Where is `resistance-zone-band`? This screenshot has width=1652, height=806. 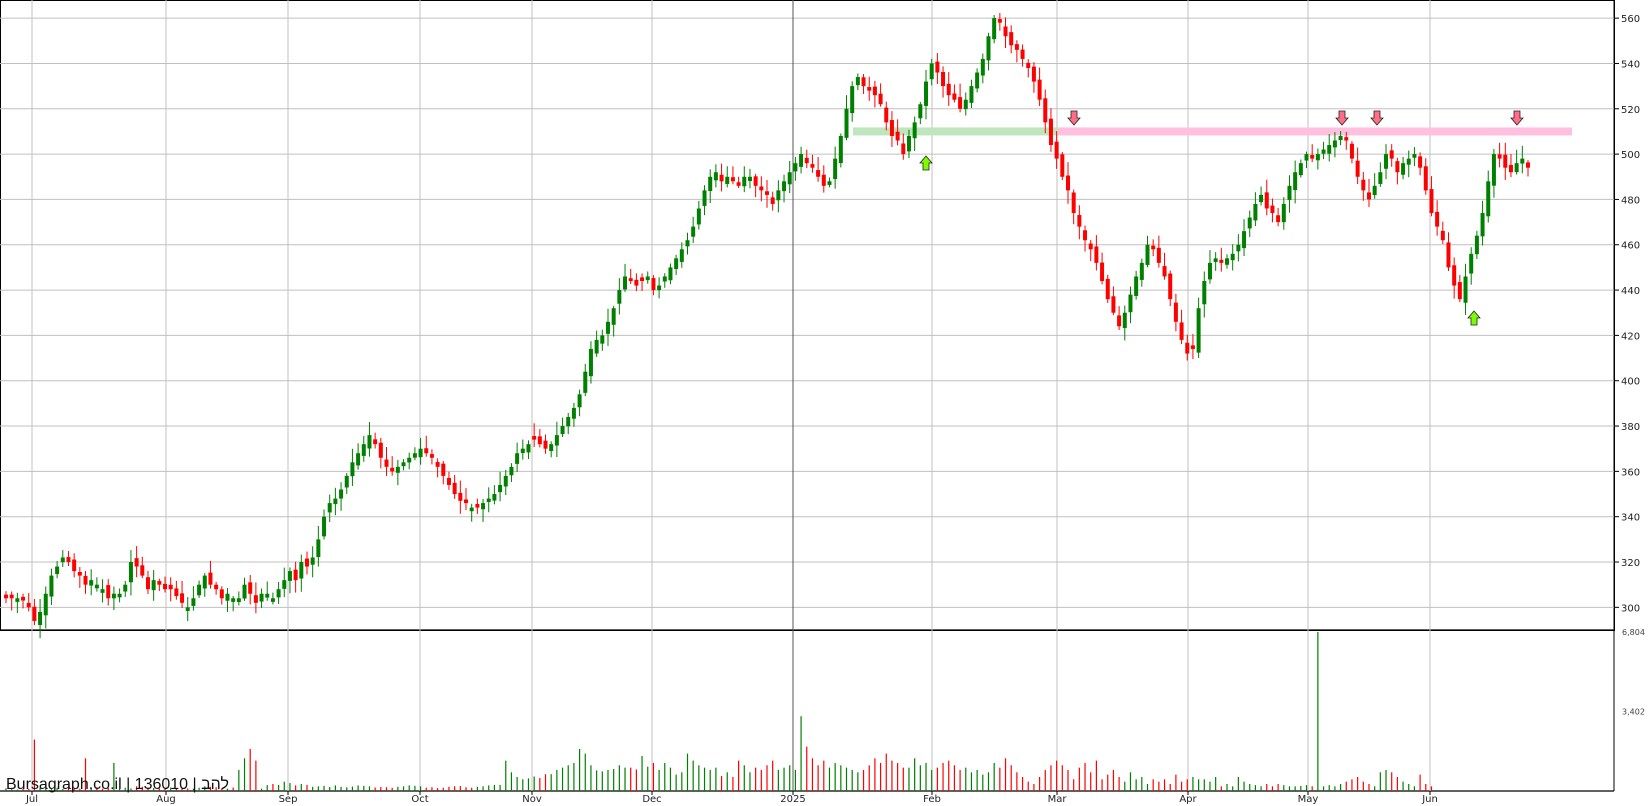
resistance-zone-band is located at coordinates (1315, 131).